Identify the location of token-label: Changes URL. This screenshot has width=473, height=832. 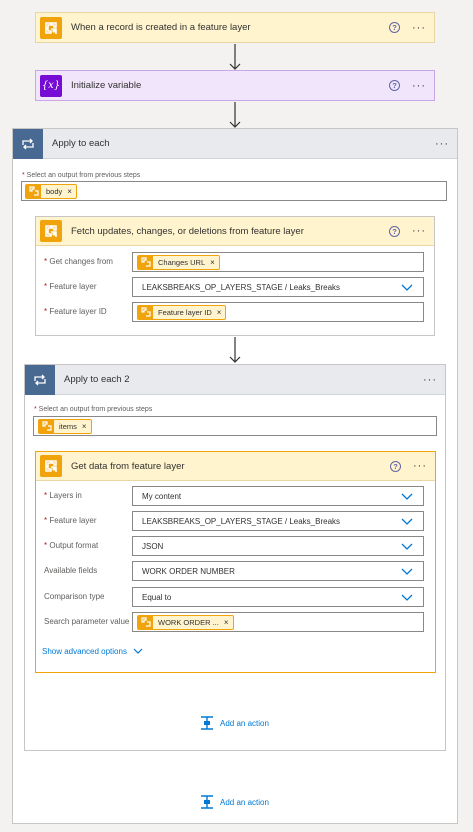
(182, 262).